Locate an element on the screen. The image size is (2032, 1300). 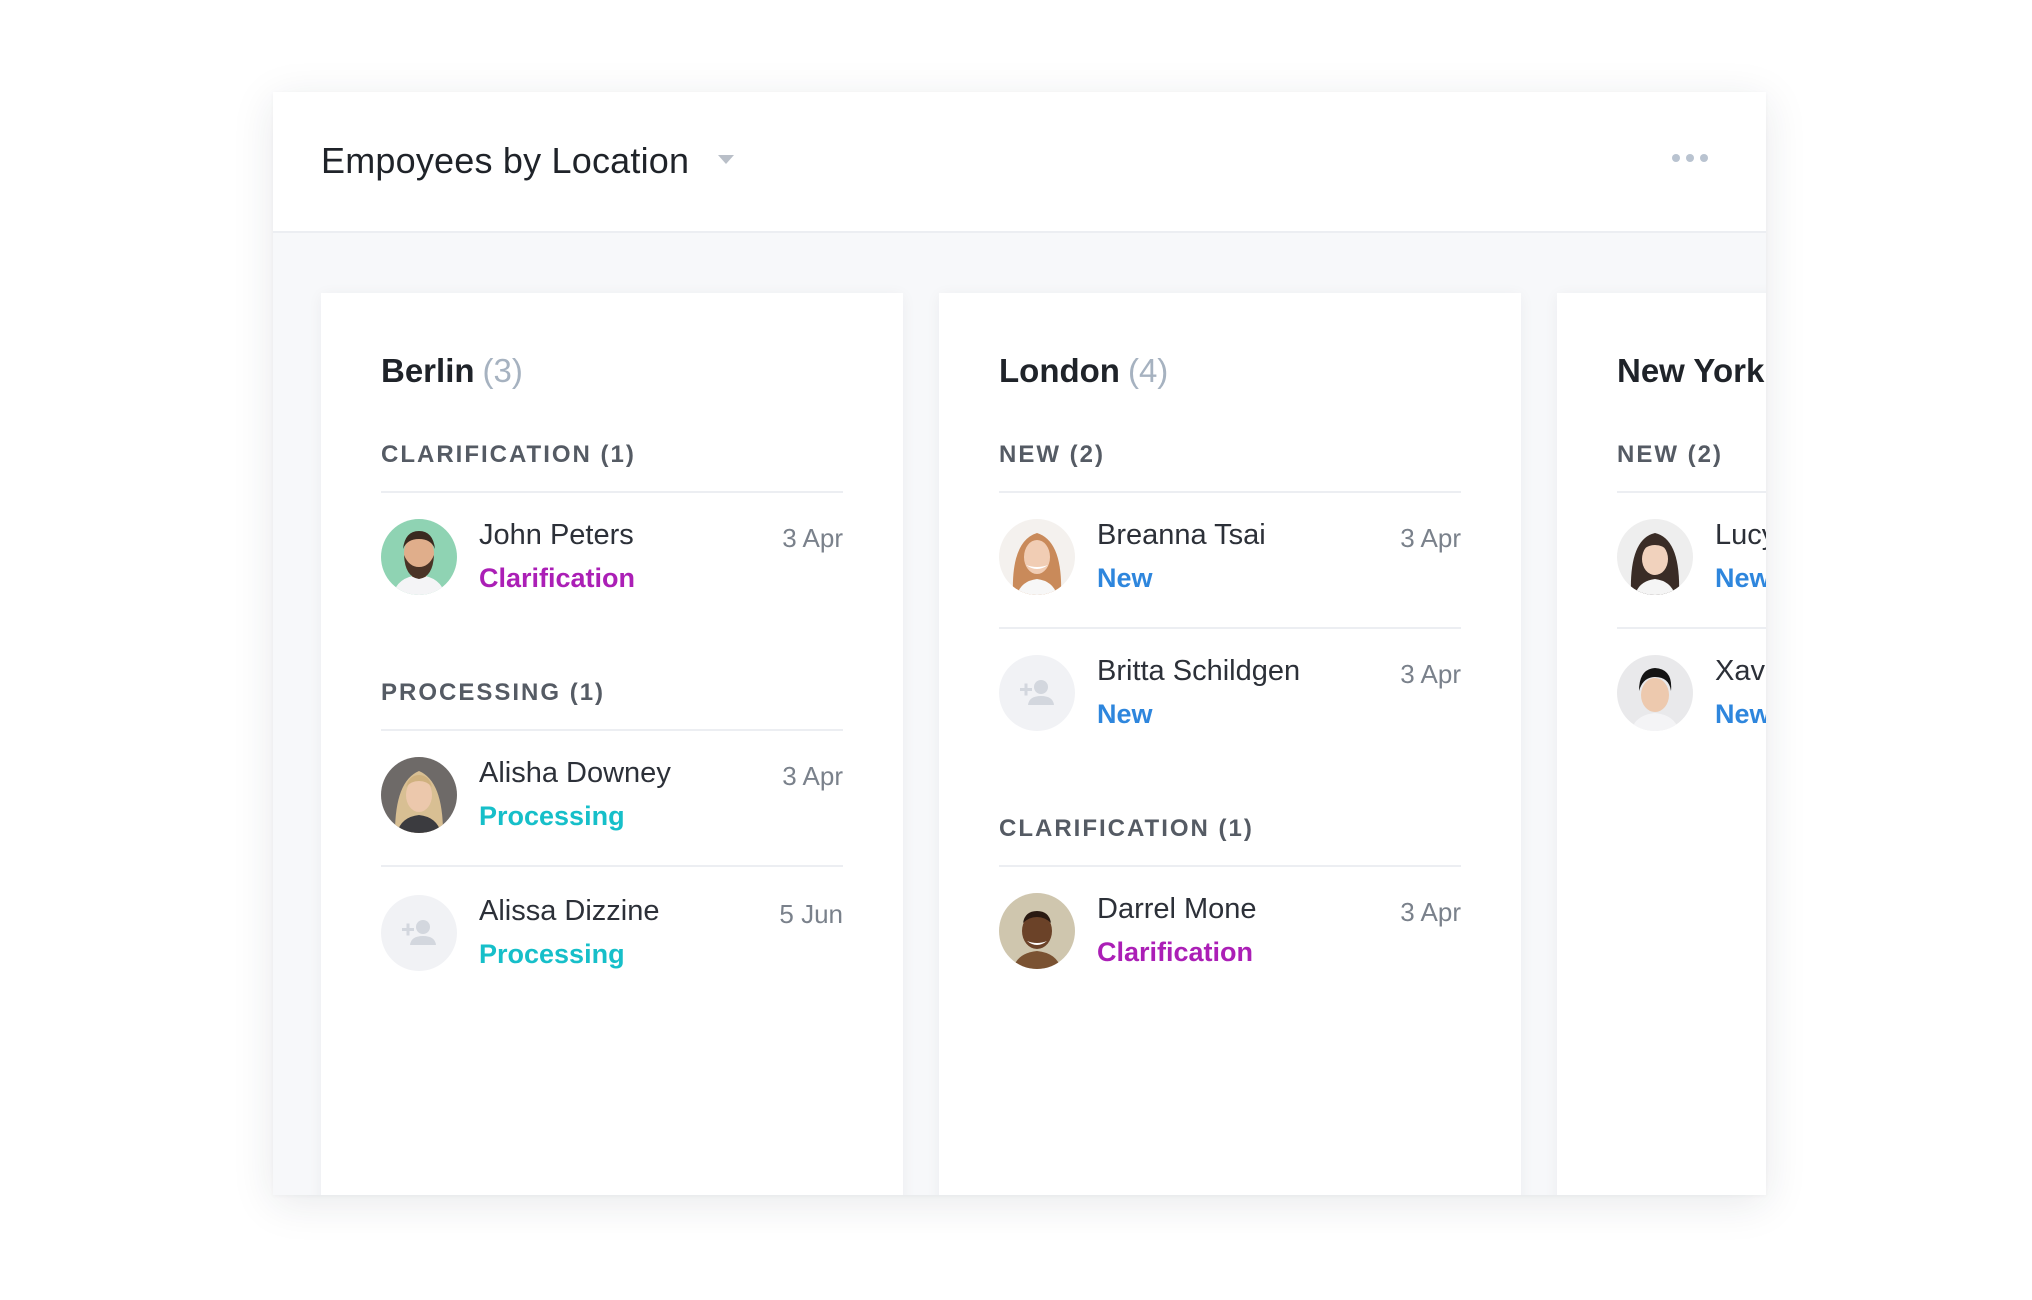
employee-item: Lucy New is located at coordinates (1691, 561).